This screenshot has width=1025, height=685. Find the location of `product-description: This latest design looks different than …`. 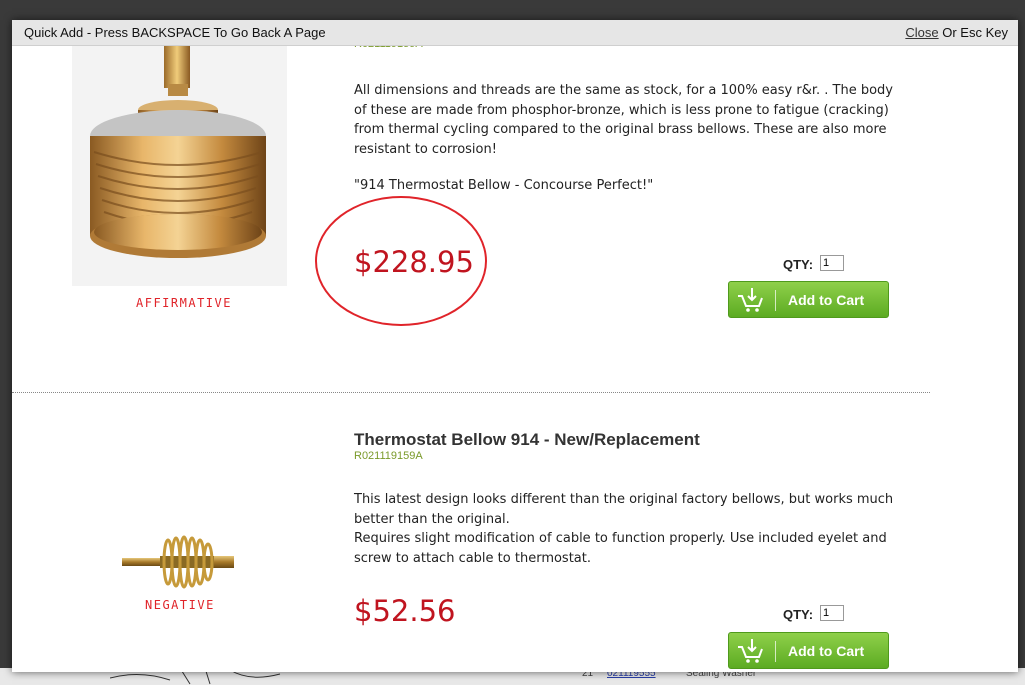

product-description: This latest design looks different than … is located at coordinates (624, 529).